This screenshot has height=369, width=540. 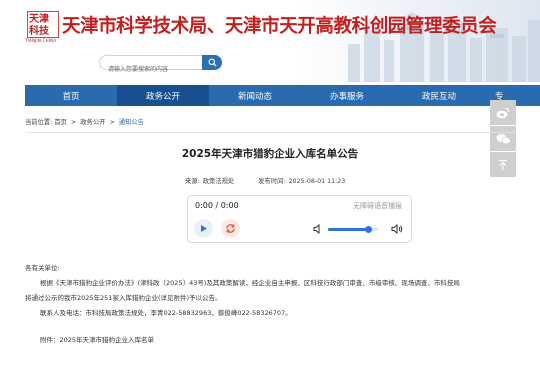 I want to click on audio-player: 0:00 / 0:00 无障碍语音播报, so click(x=299, y=219).